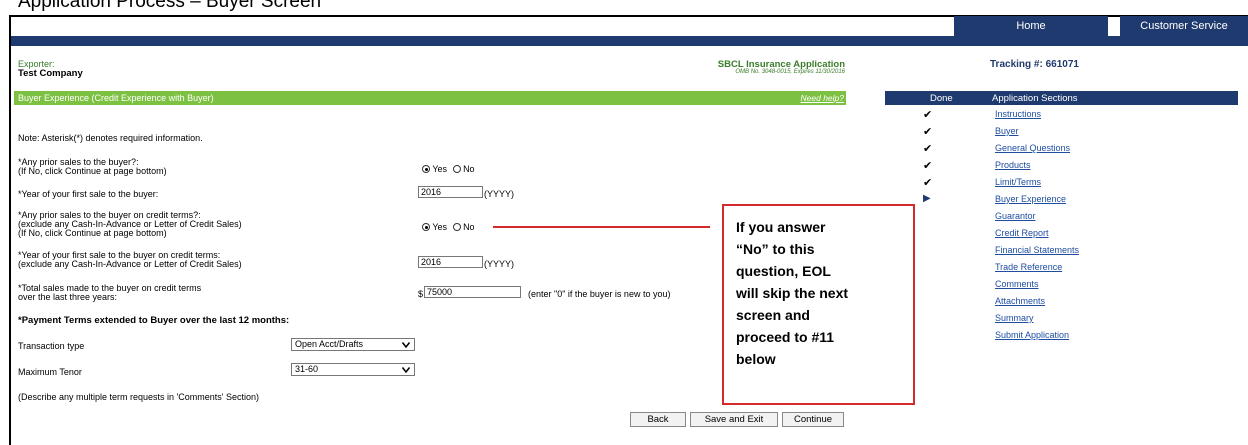  Describe the element at coordinates (1032, 335) in the screenshot. I see `section-link-submit-application: Submit Application` at that location.